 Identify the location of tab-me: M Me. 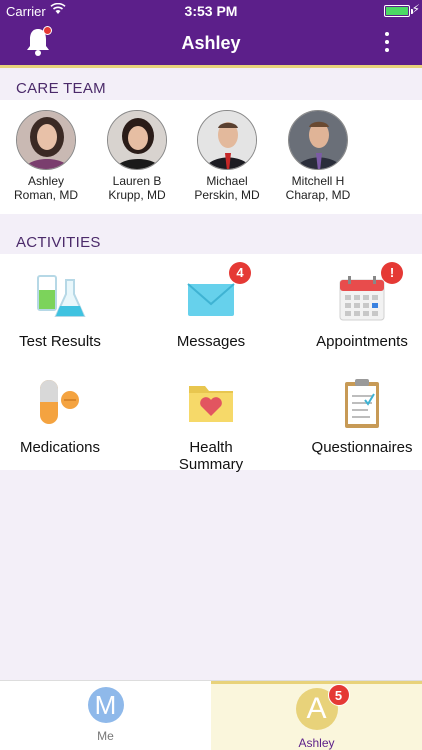
(105, 715).